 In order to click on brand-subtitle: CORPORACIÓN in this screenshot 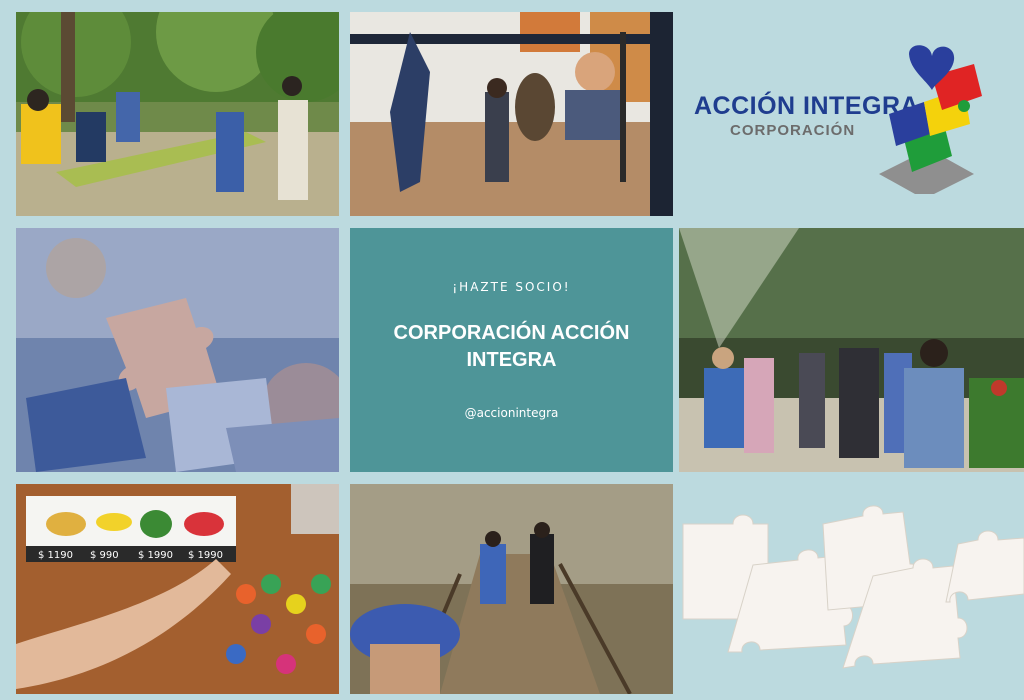, I will do `click(793, 130)`.